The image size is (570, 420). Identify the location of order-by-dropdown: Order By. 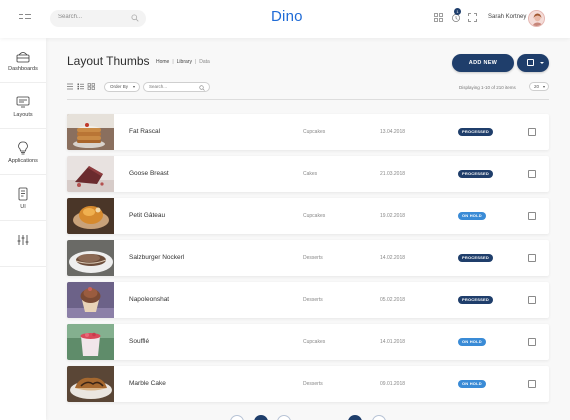
(122, 87).